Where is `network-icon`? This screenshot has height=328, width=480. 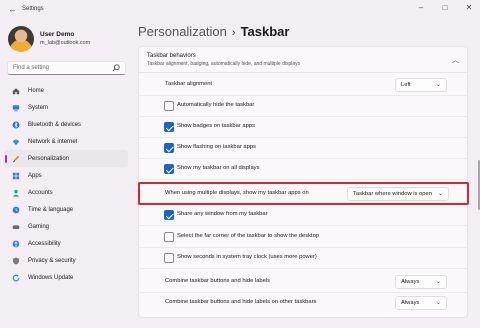 network-icon is located at coordinates (16, 142).